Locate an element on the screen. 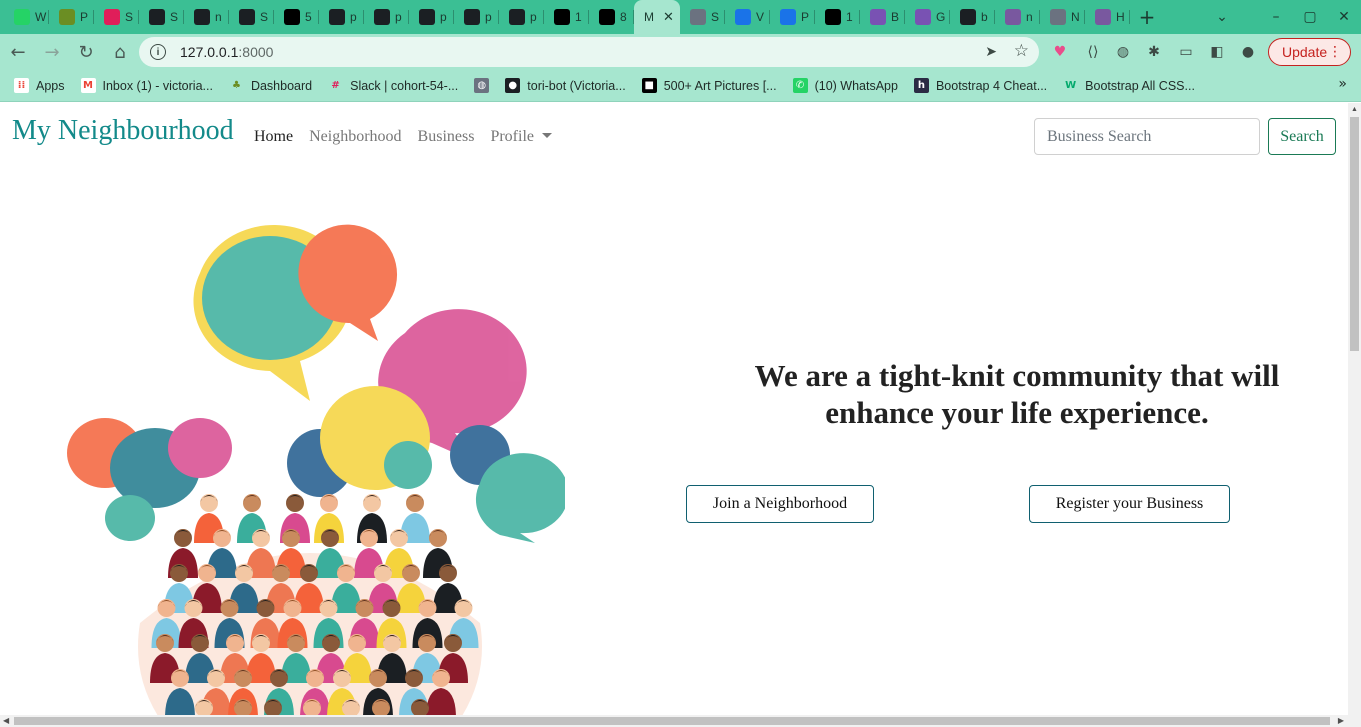 The image size is (1361, 727). close-window-icon: ✕ is located at coordinates (1344, 17).